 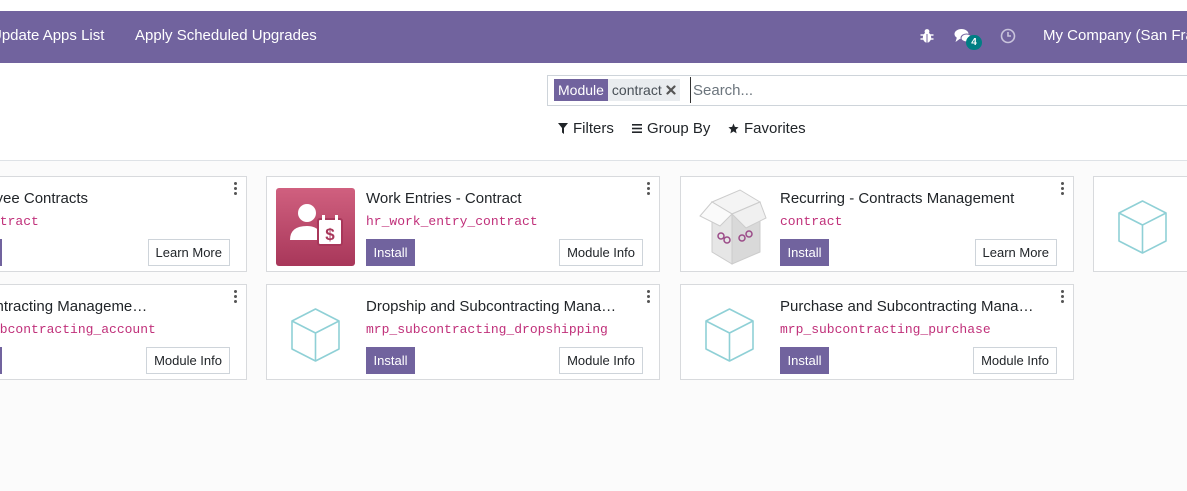 I want to click on update-apps-list-link: Update Apps List, so click(x=52, y=37).